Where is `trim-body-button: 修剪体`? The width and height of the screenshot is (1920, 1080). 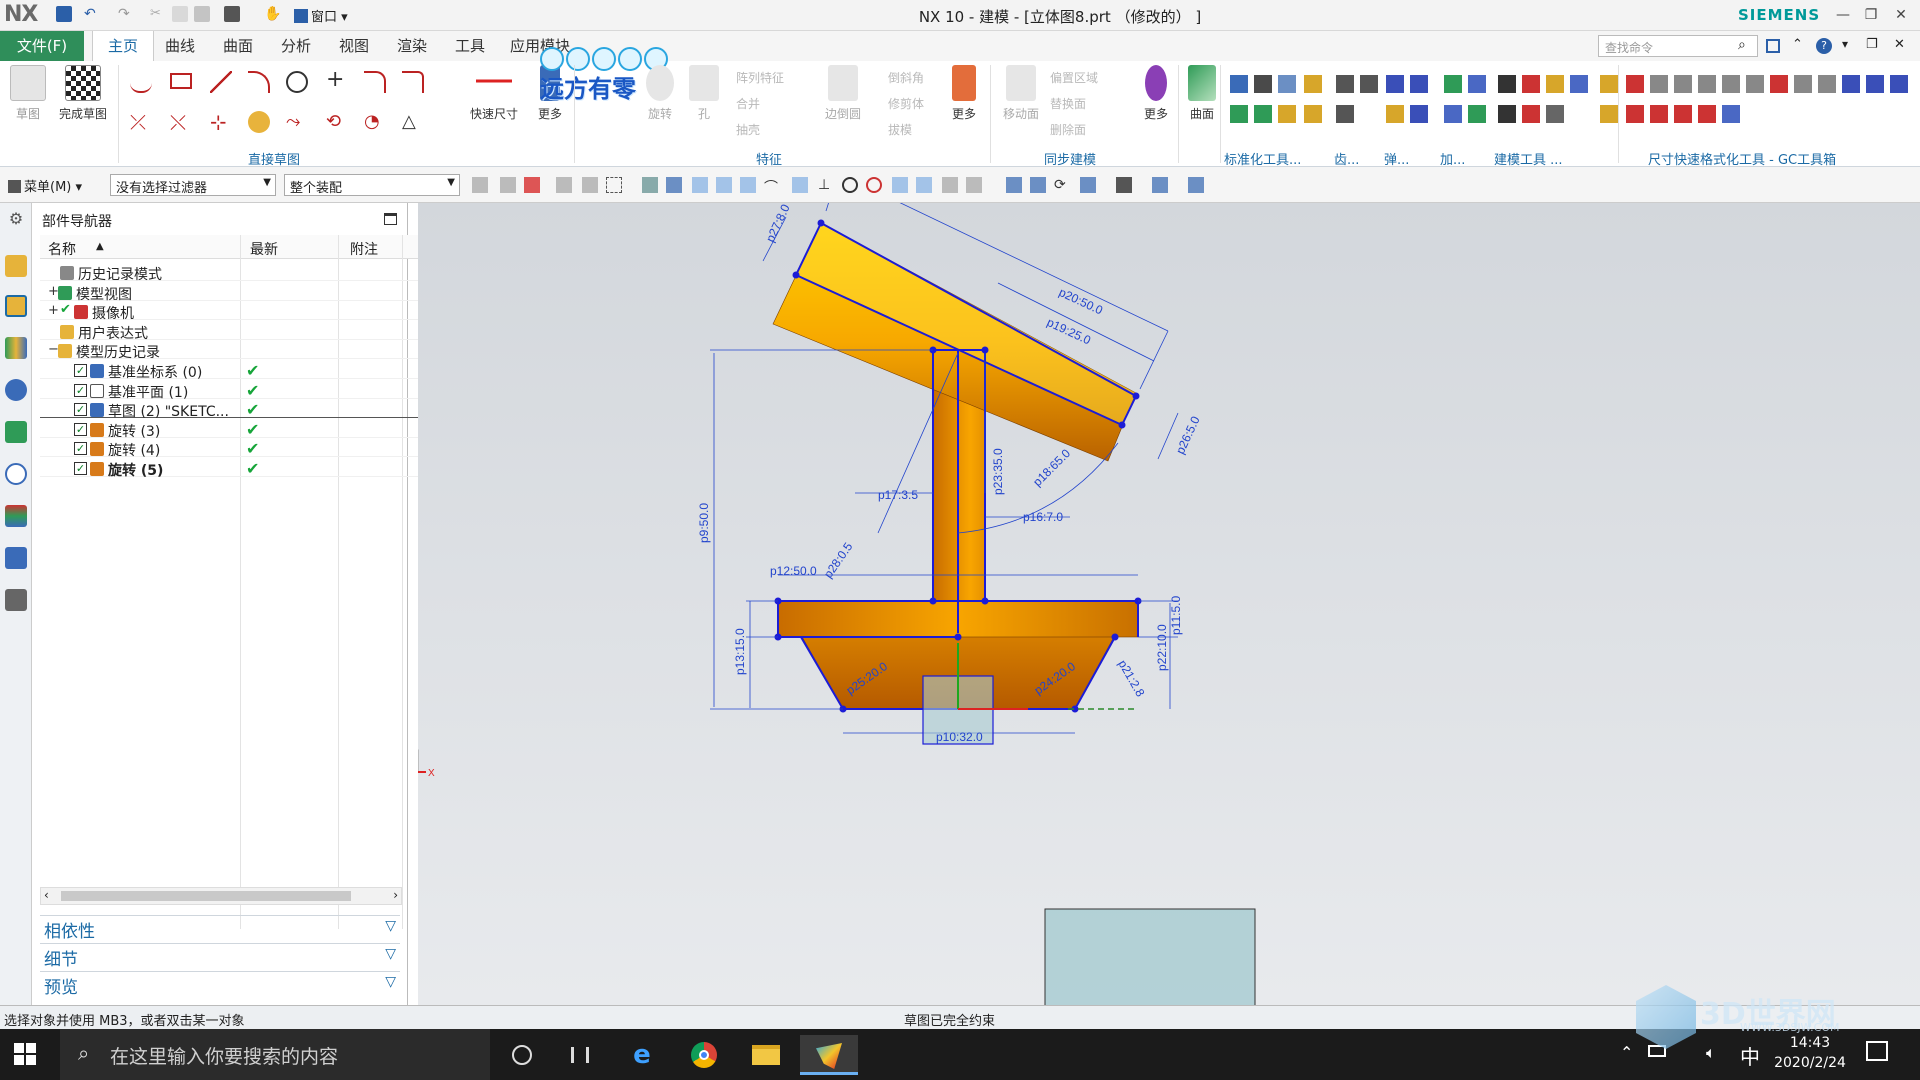 trim-body-button: 修剪体 is located at coordinates (906, 103).